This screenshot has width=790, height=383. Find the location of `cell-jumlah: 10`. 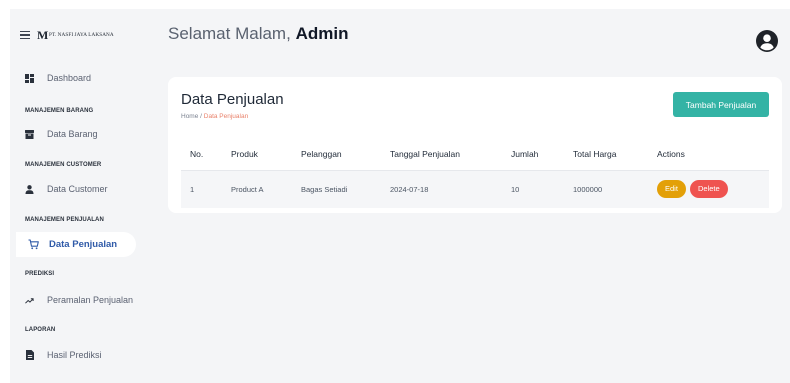

cell-jumlah: 10 is located at coordinates (542, 189).